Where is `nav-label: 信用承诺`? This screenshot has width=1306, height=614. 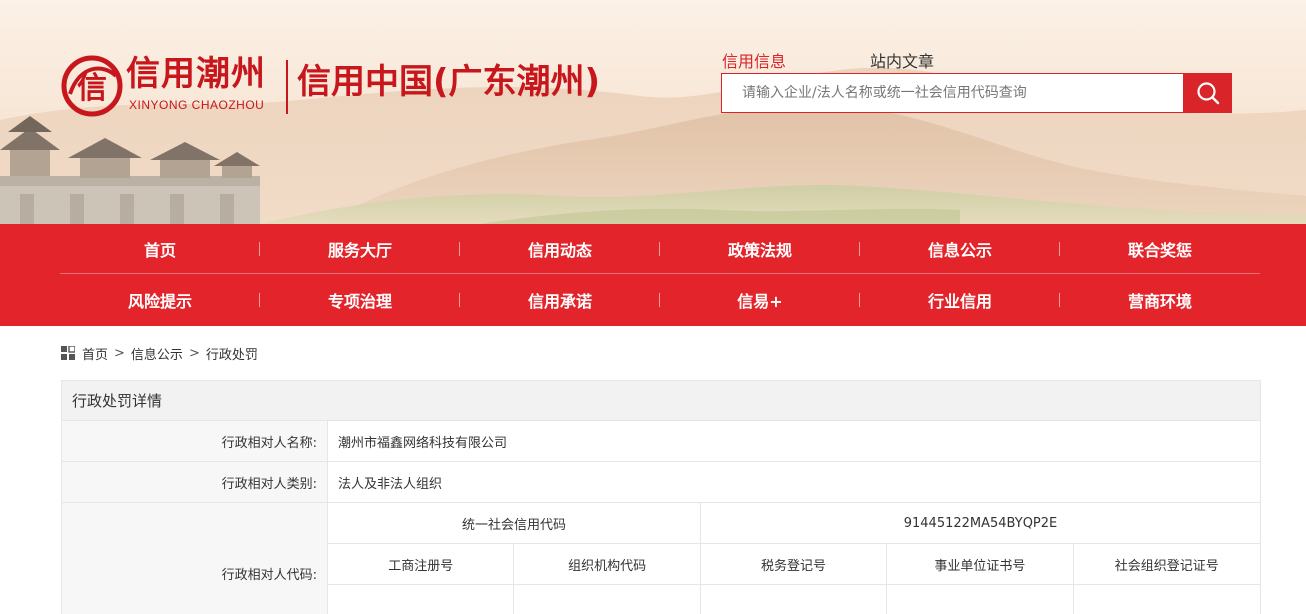
nav-label: 信用承诺 is located at coordinates (559, 301).